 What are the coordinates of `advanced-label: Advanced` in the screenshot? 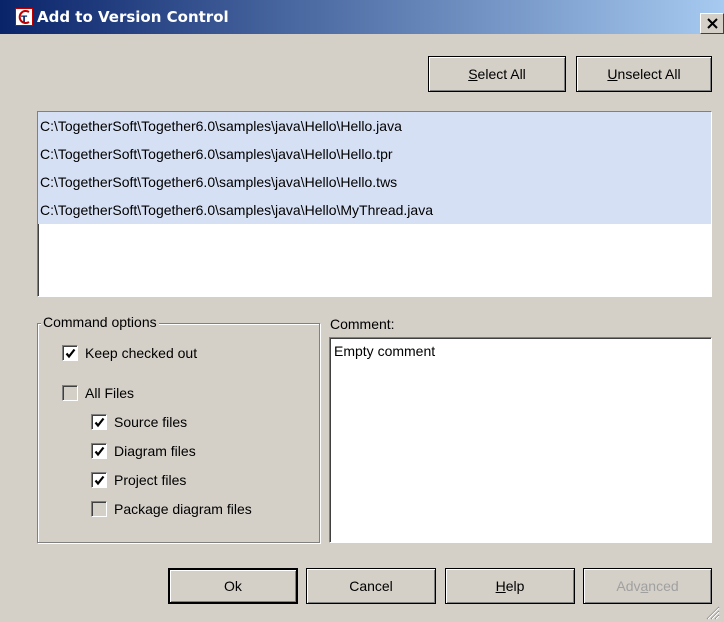 It's located at (647, 586).